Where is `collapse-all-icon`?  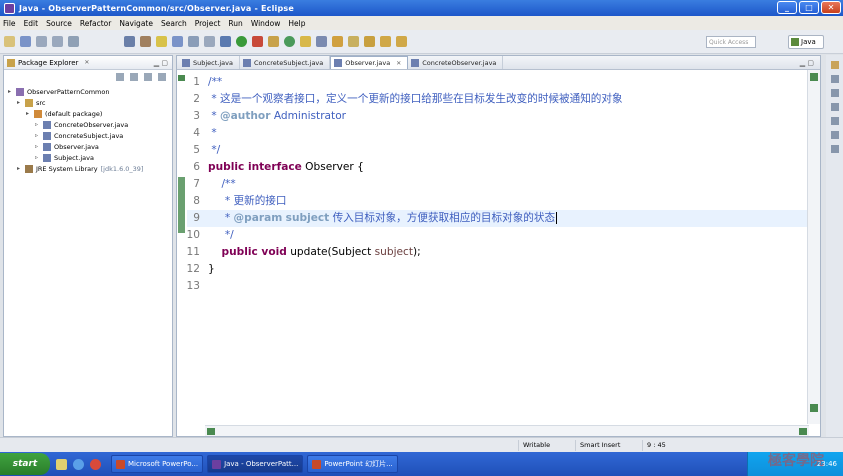
collapse-all-icon is located at coordinates (120, 77).